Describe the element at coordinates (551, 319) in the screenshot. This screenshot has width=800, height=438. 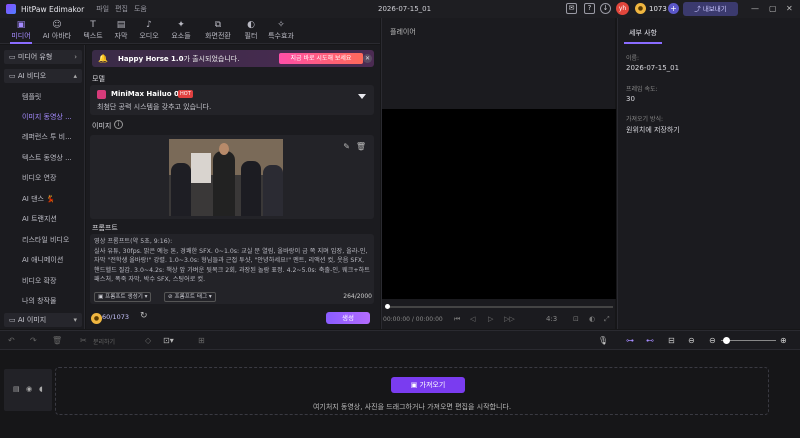
I see `aspect-ratio: 4:3` at that location.